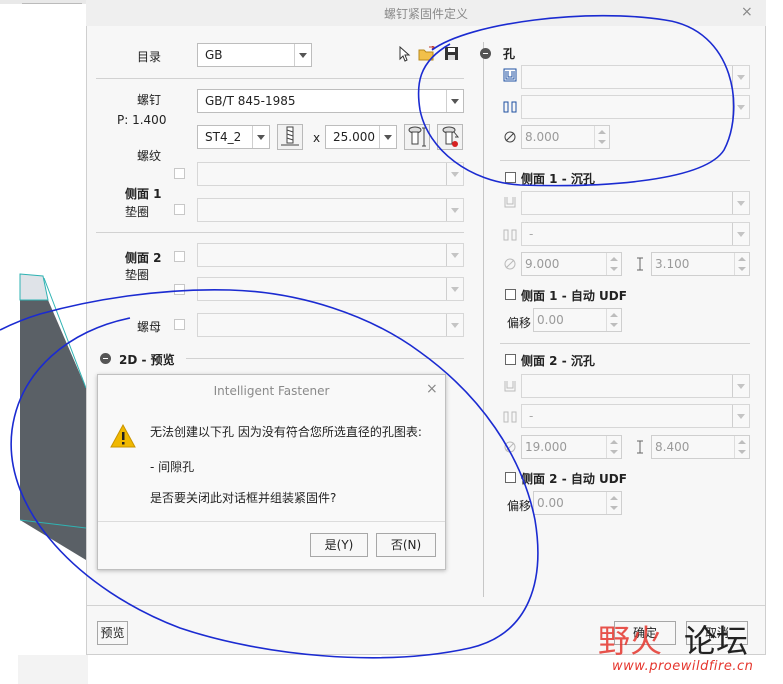 Image resolution: width=783 pixels, height=684 pixels. I want to click on screw-standard-value: GB/T 845-1985, so click(250, 101).